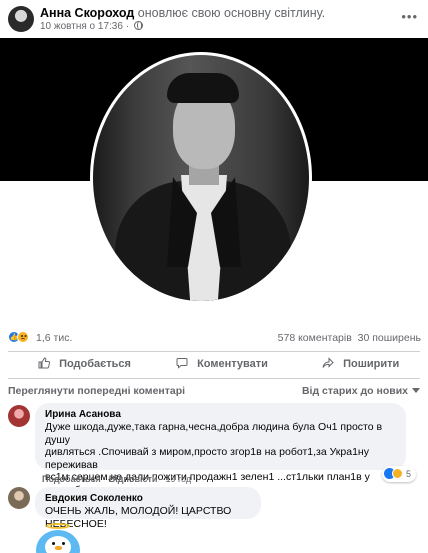 This screenshot has width=428, height=553. I want to click on post-stats: 578 коментарів 30 поширень, so click(349, 338).